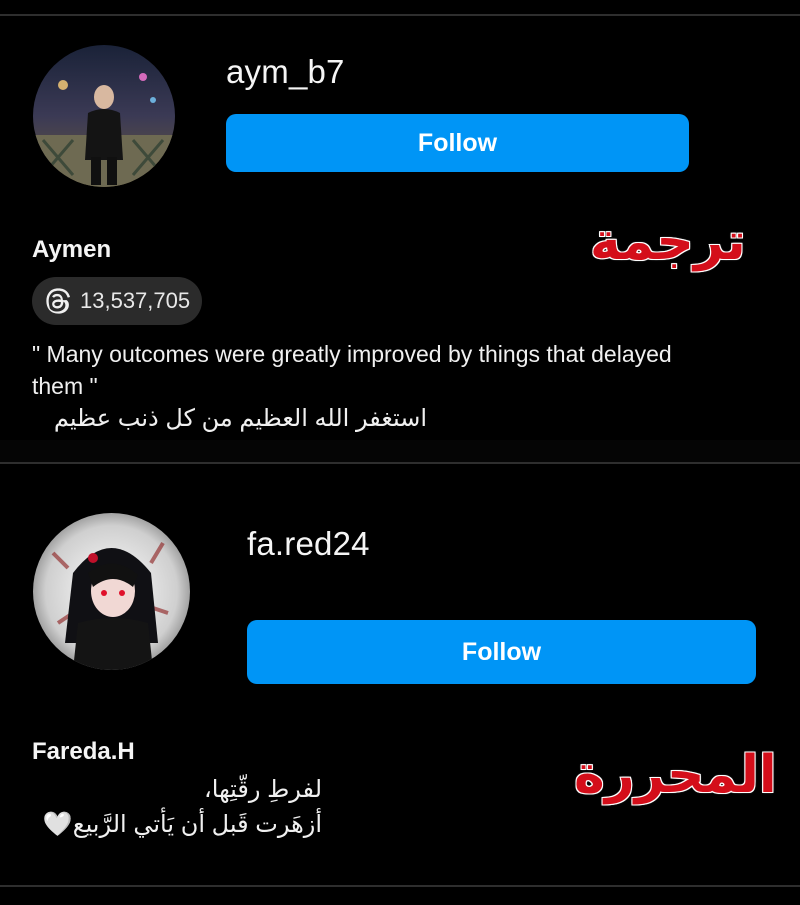  I want to click on bio-arabic-line-1: لفرطِ رقّتِها،, so click(263, 789).